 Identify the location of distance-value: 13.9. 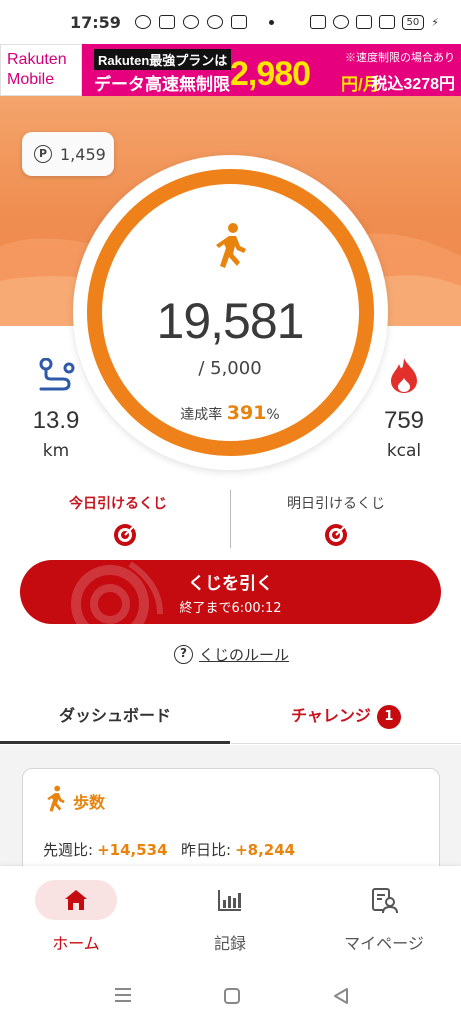
(56, 420).